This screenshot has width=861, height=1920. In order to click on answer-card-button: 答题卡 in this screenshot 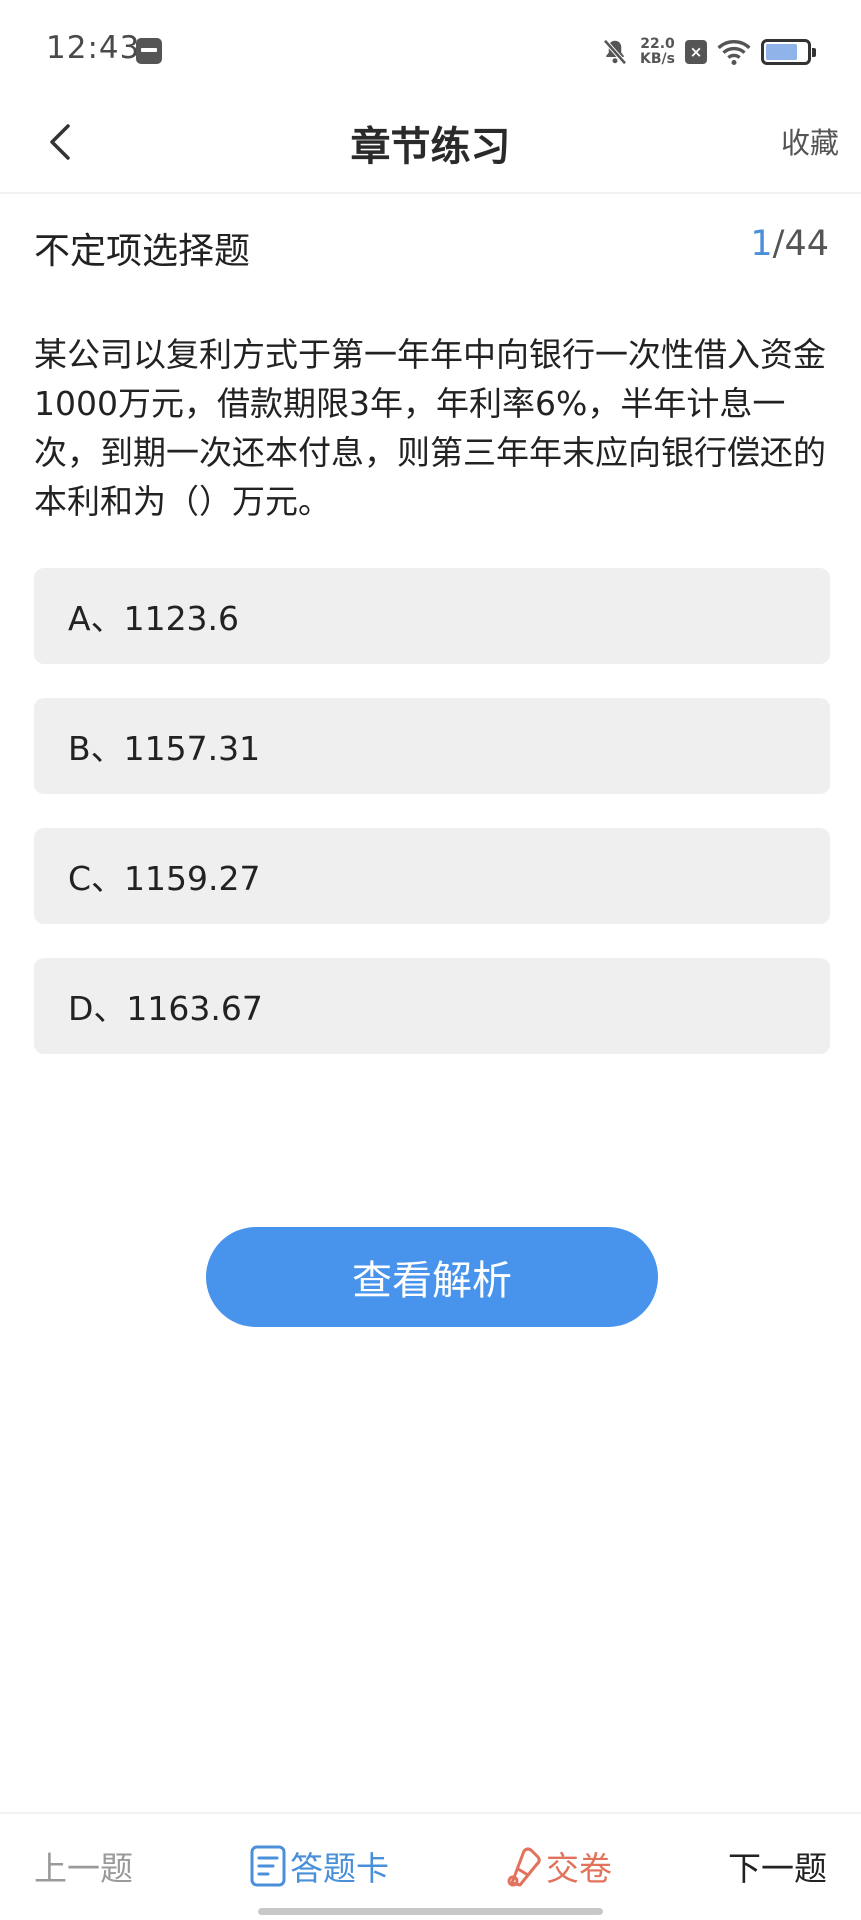, I will do `click(319, 1866)`.